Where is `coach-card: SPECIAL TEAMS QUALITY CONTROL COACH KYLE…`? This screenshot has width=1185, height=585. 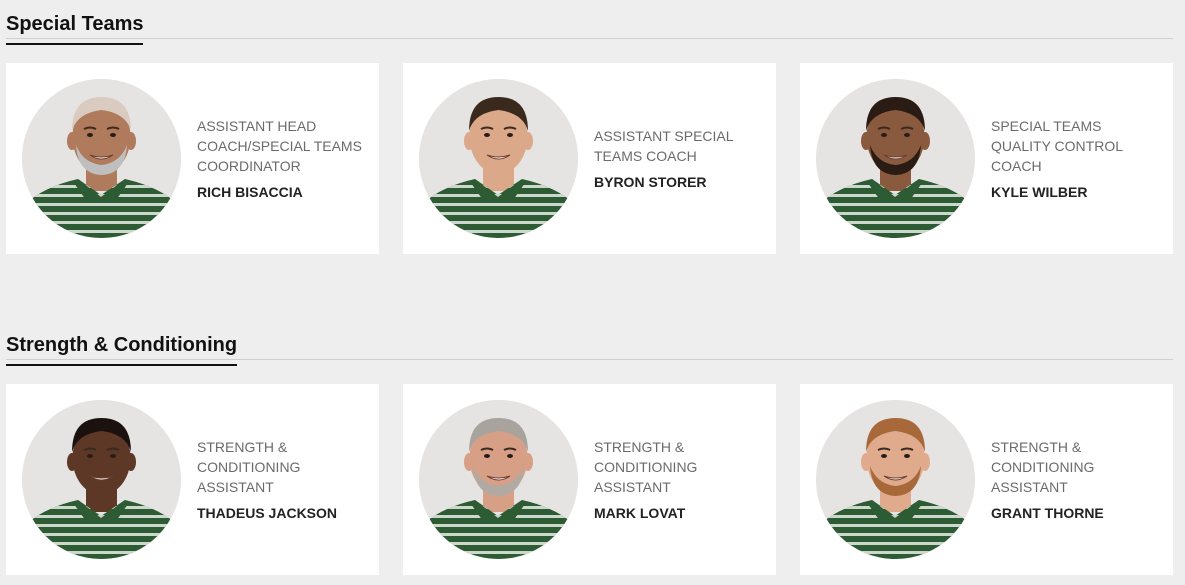 coach-card: SPECIAL TEAMS QUALITY CONTROL COACH KYLE… is located at coordinates (986, 158).